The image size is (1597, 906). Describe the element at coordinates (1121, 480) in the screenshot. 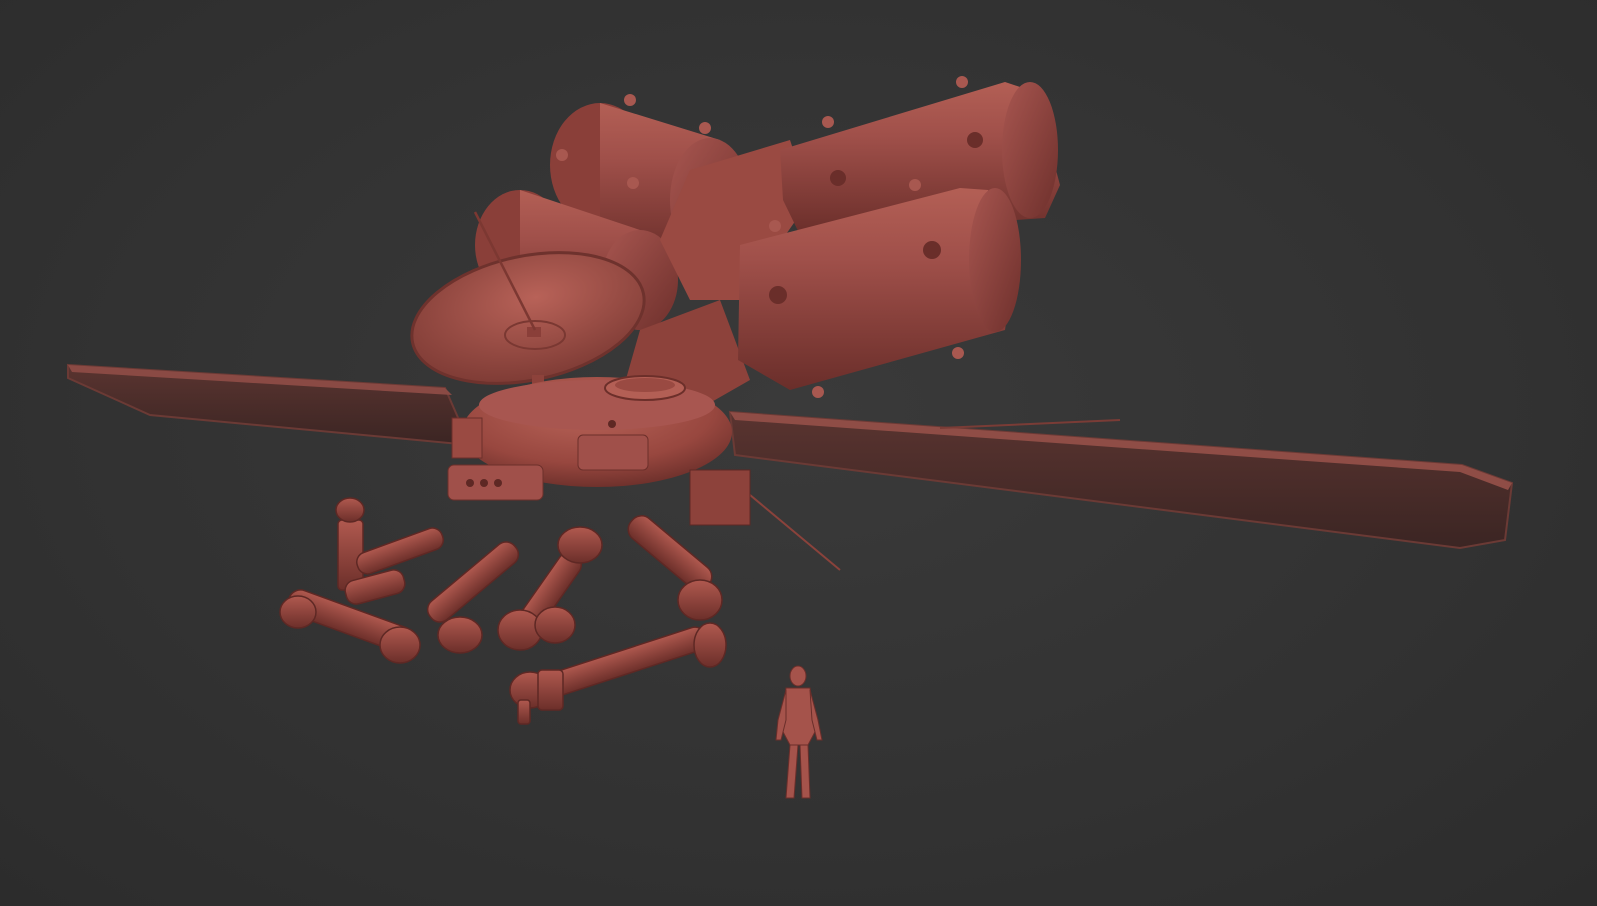

I see `solar-panel-right` at that location.